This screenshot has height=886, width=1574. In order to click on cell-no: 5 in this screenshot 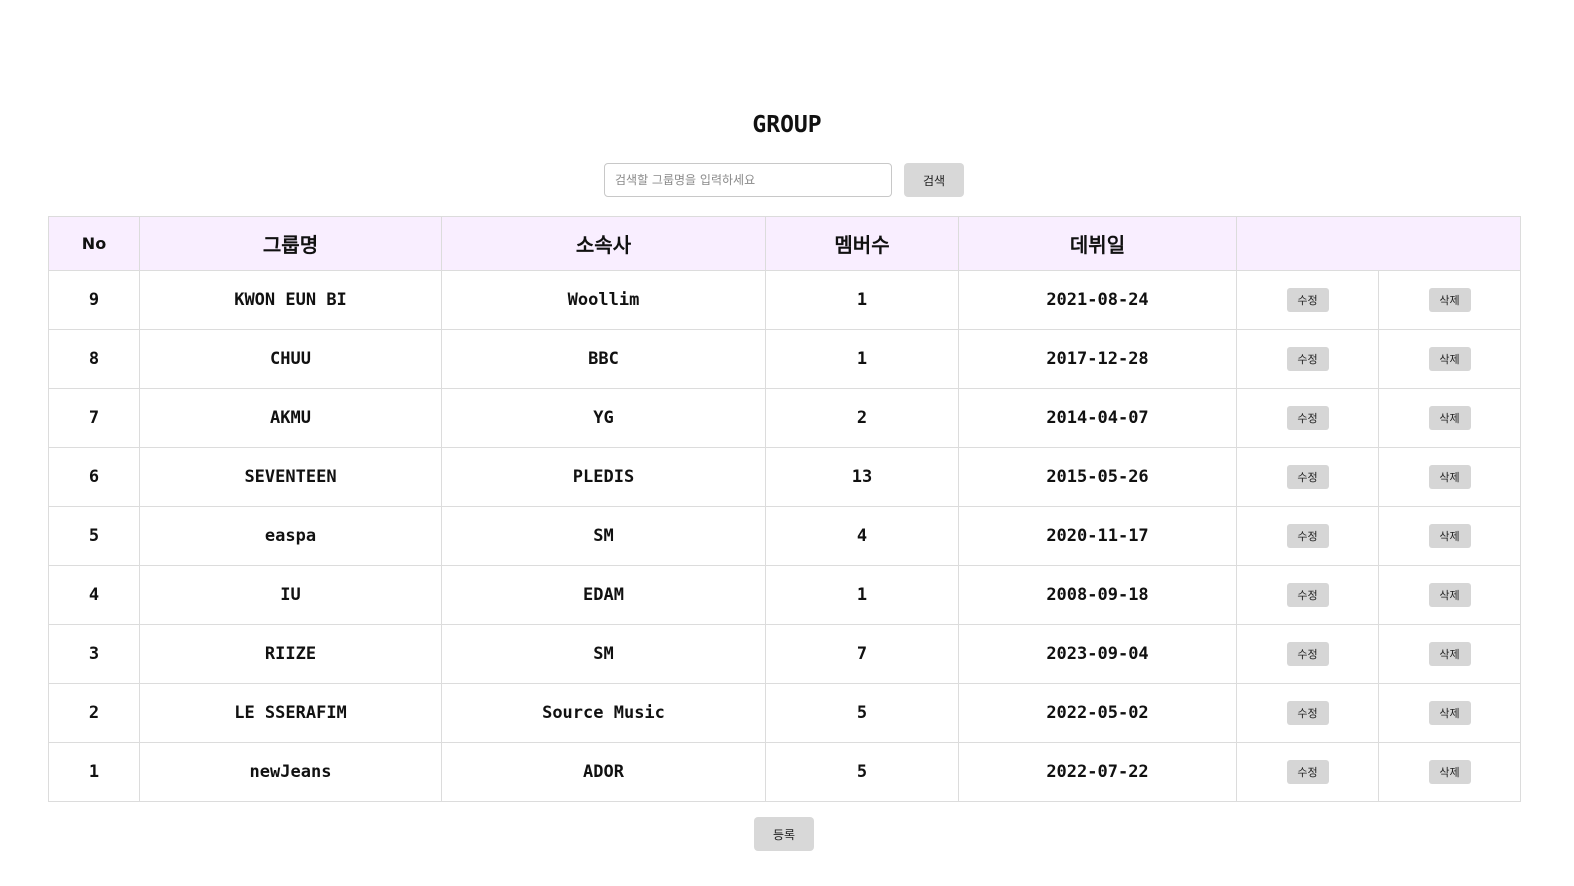, I will do `click(94, 536)`.